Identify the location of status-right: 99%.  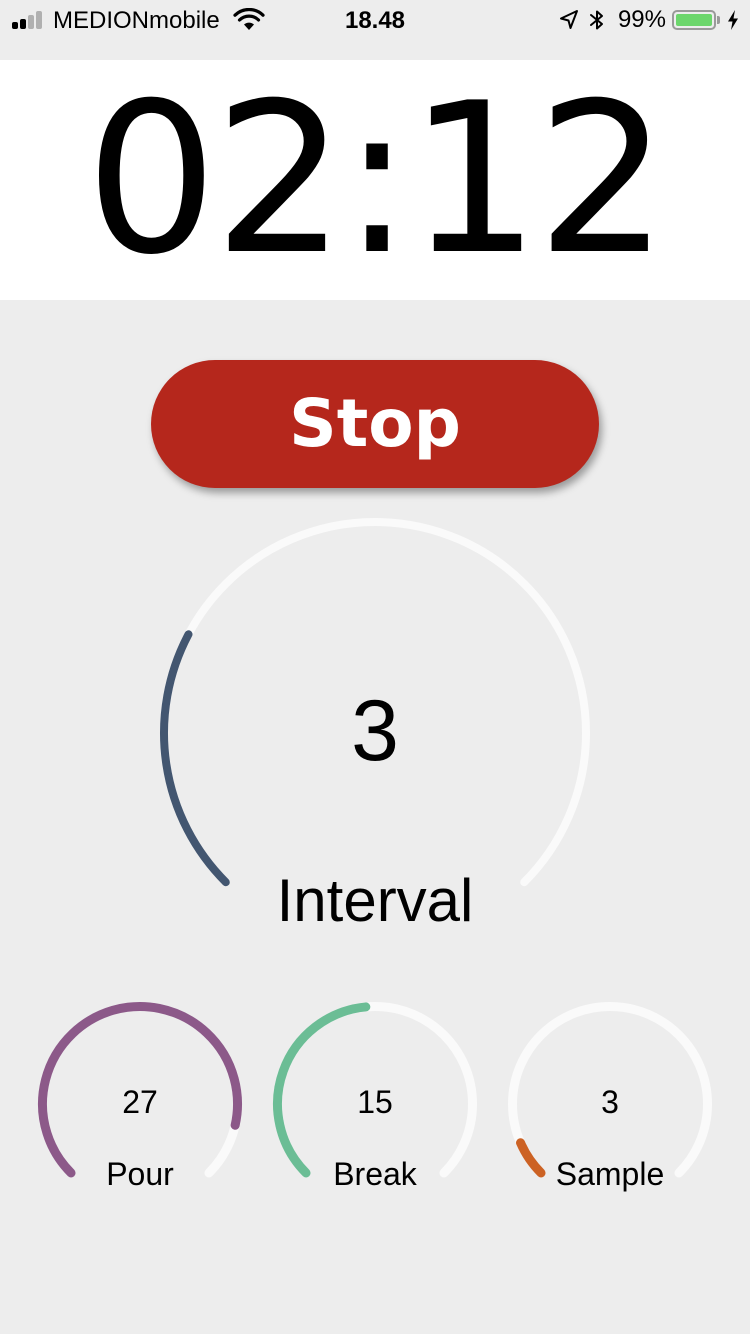
(649, 20).